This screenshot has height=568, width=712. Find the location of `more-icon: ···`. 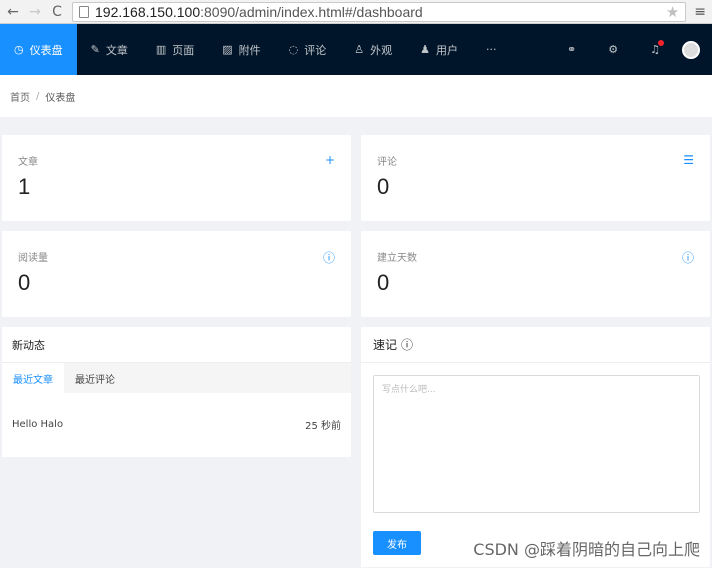

more-icon: ··· is located at coordinates (491, 49).